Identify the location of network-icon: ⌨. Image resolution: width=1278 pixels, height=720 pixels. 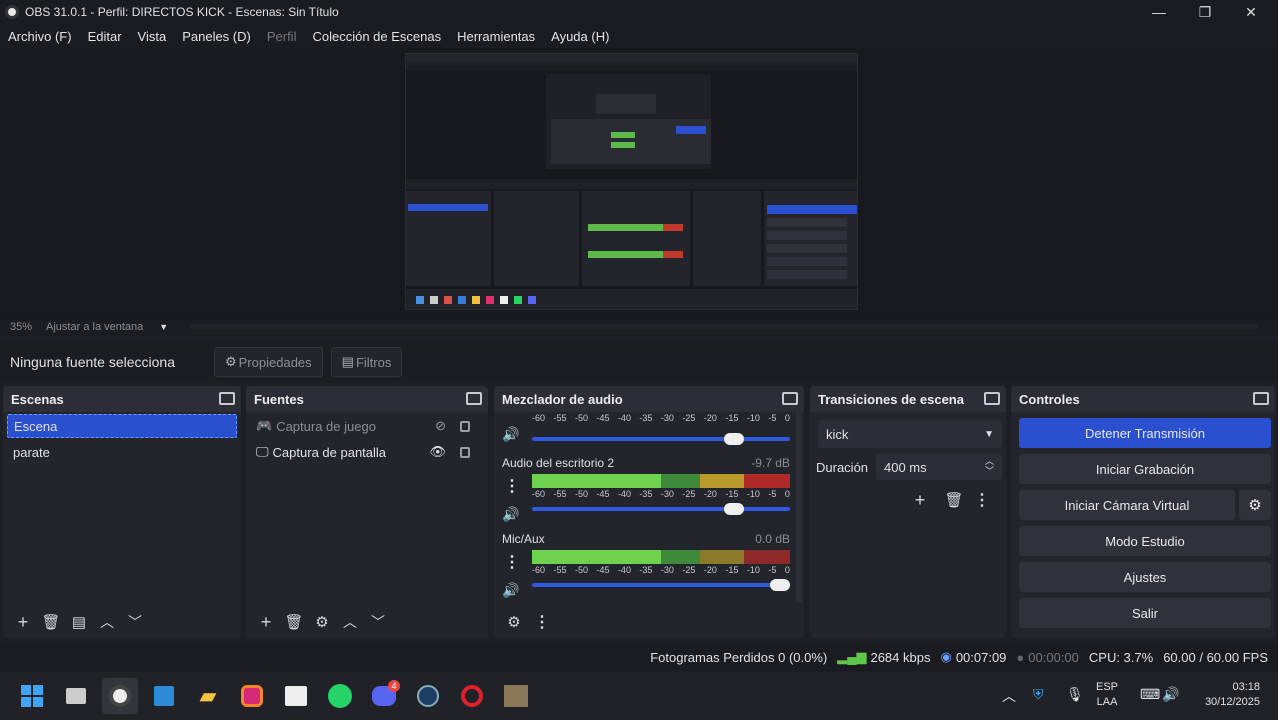
(1150, 694).